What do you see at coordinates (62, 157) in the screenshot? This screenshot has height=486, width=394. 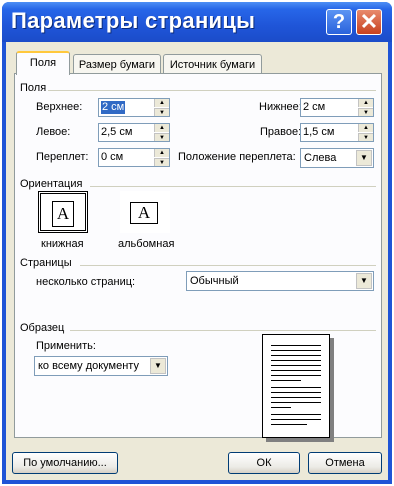 I see `gutter-label: Переплет:` at bounding box center [62, 157].